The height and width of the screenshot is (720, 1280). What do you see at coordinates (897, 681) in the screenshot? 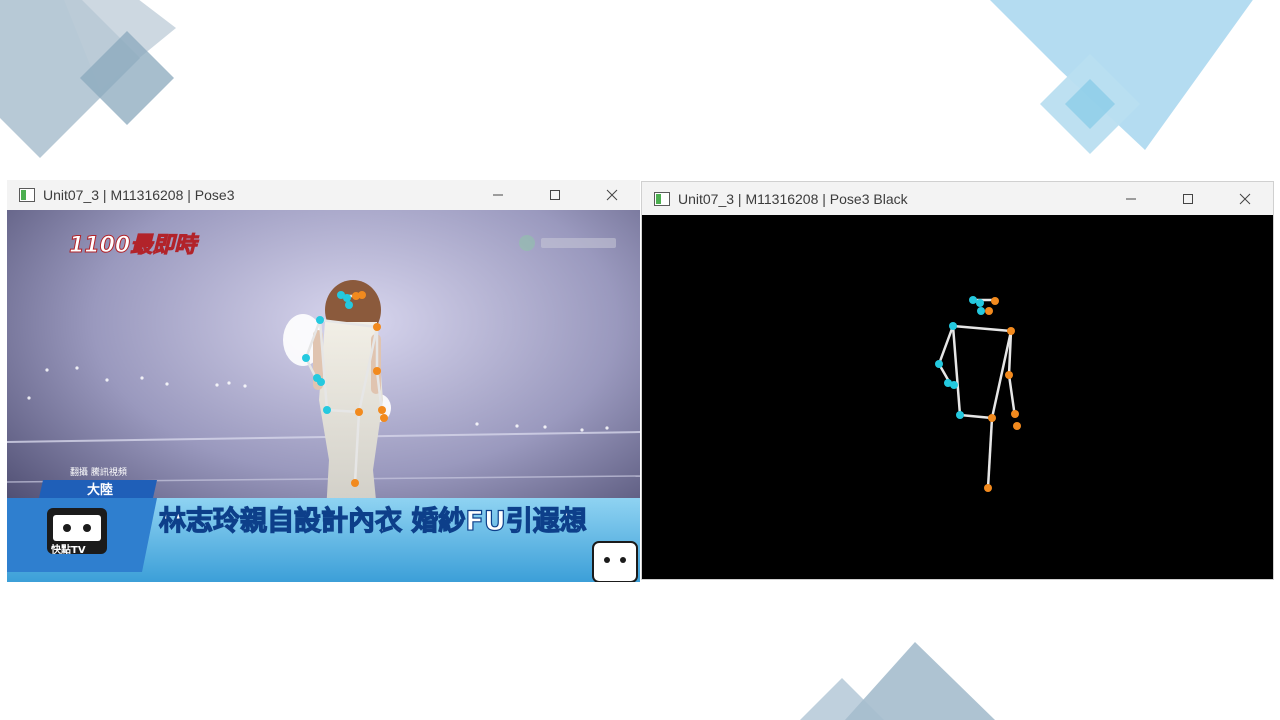
I see `decor-diamonds-bottom` at bounding box center [897, 681].